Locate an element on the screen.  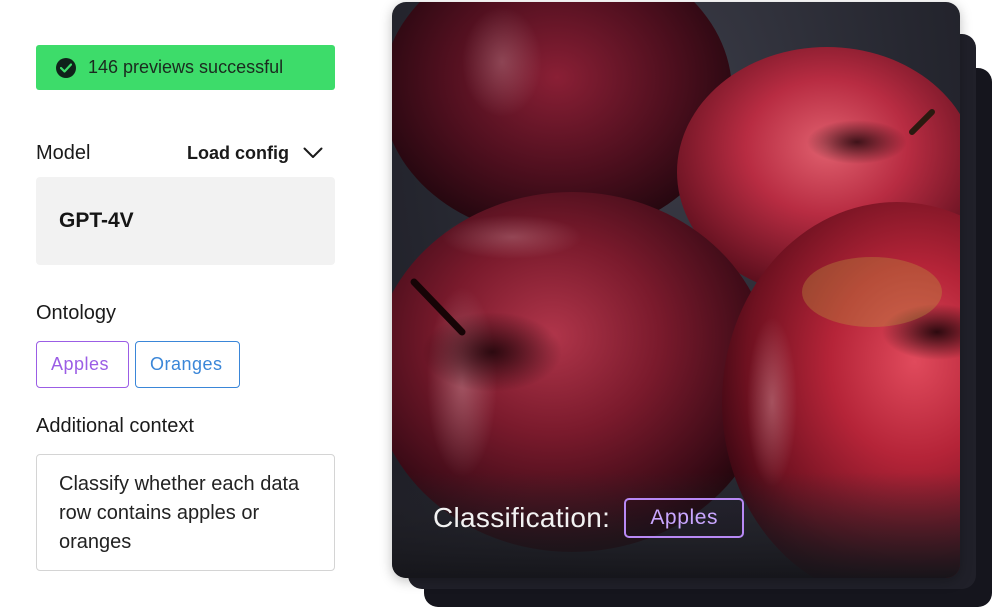
load-config-dropdown: Load config is located at coordinates (255, 153).